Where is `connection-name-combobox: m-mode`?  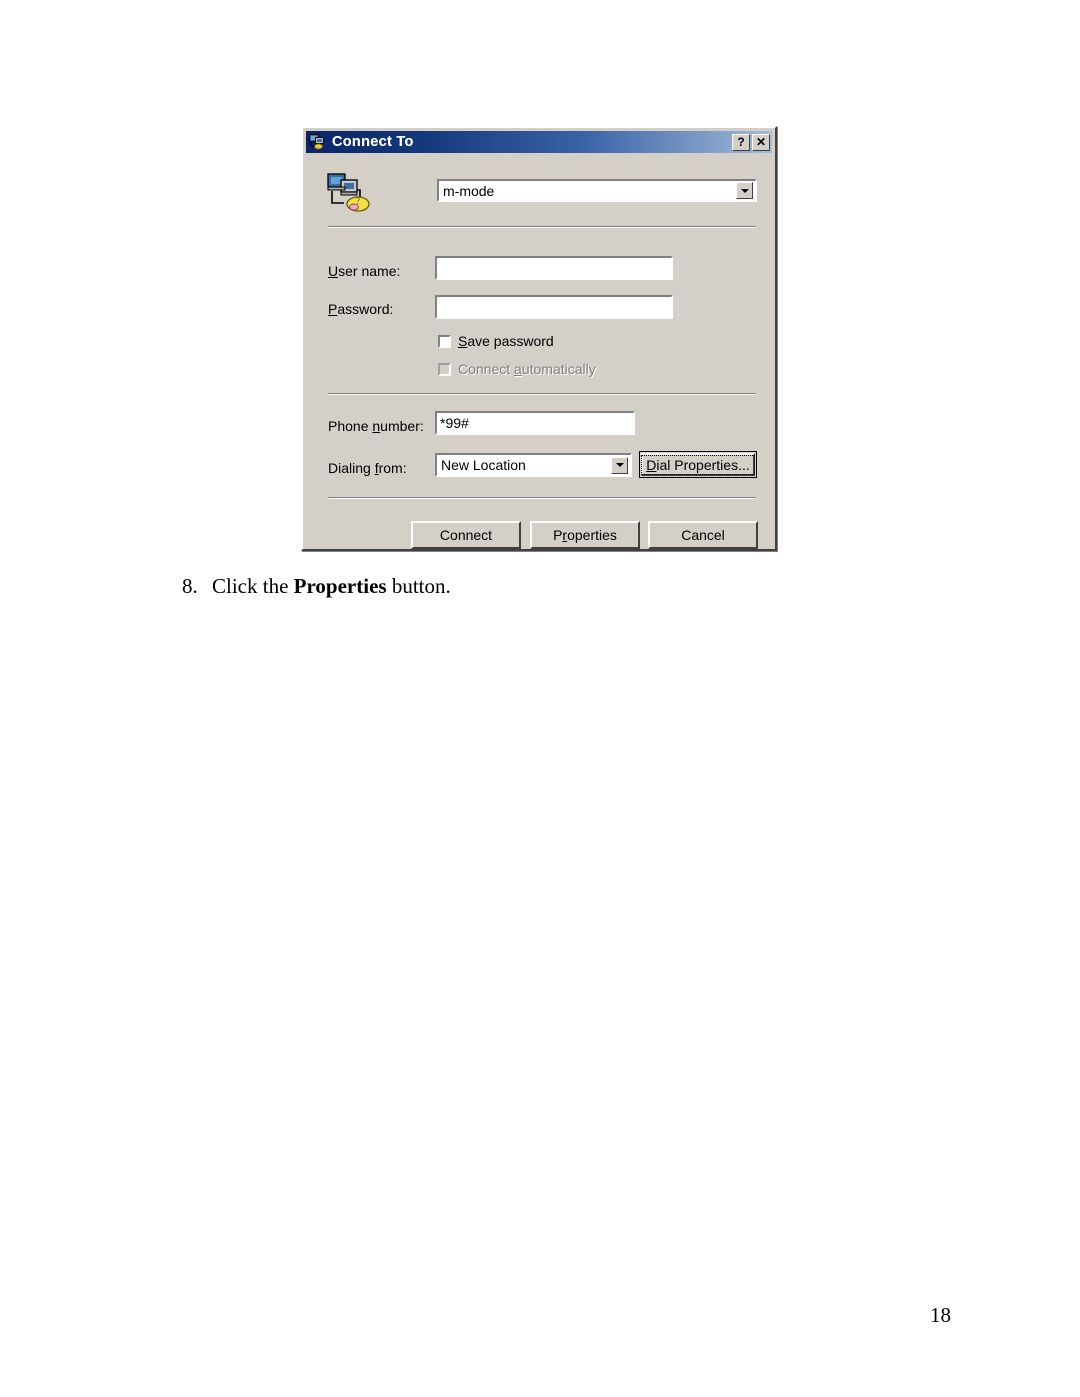 connection-name-combobox: m-mode is located at coordinates (597, 190).